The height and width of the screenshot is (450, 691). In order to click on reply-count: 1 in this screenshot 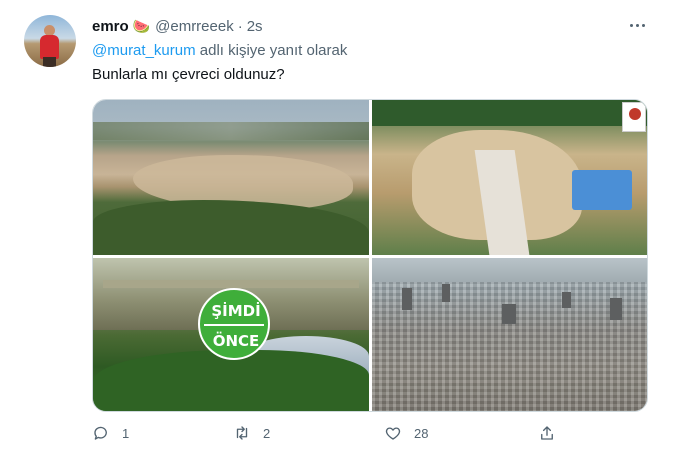, I will do `click(126, 433)`.